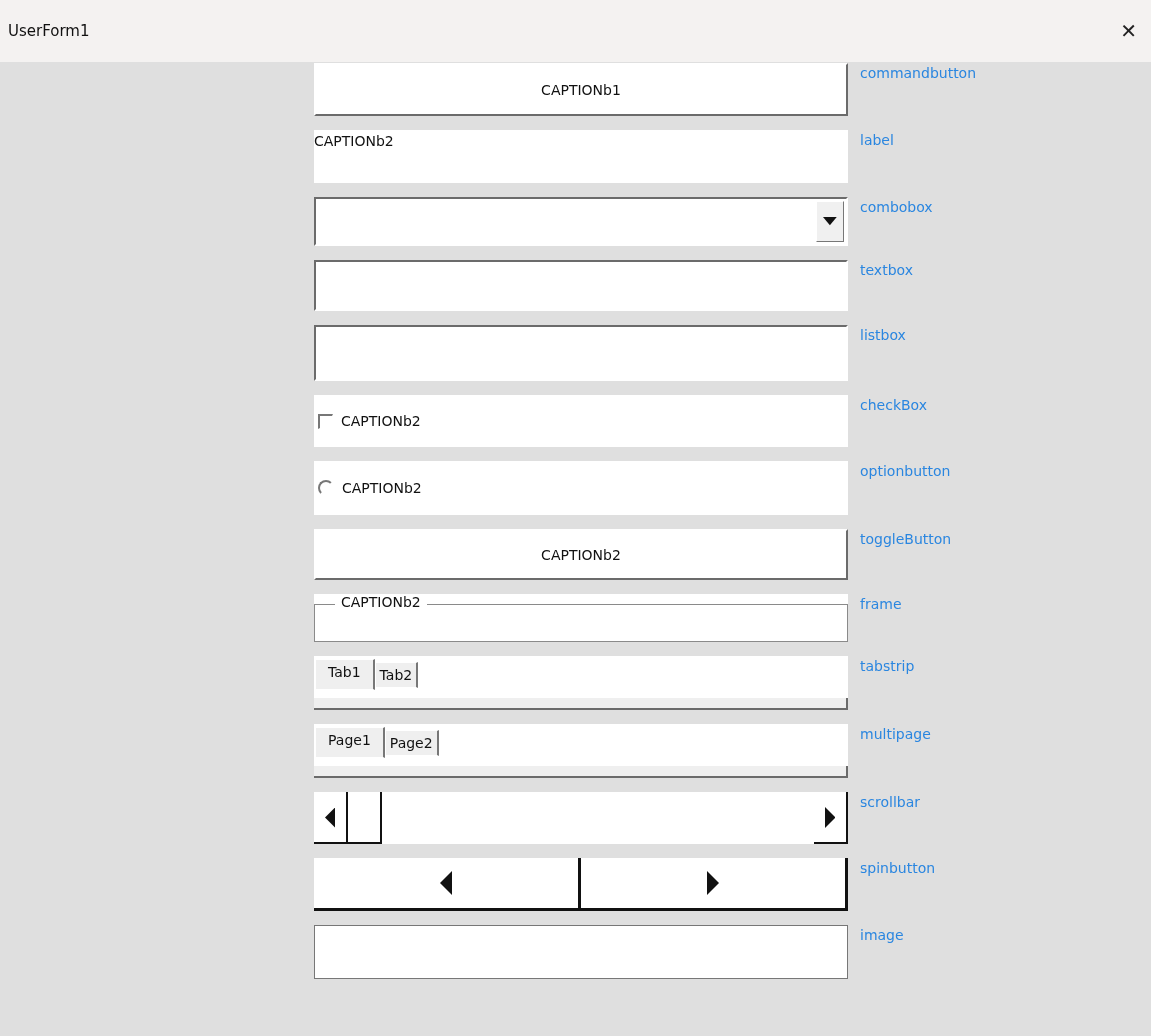 This screenshot has width=1151, height=1036. I want to click on control-name: tabstrip, so click(887, 666).